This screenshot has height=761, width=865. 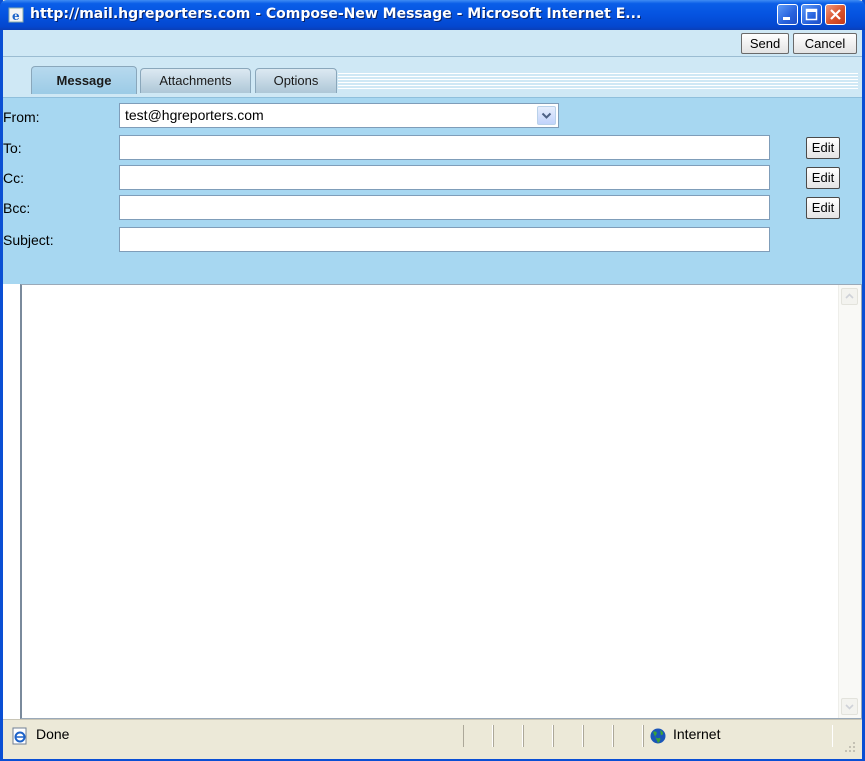 I want to click on tab-strip: Message Attachments Options, so click(x=432, y=77).